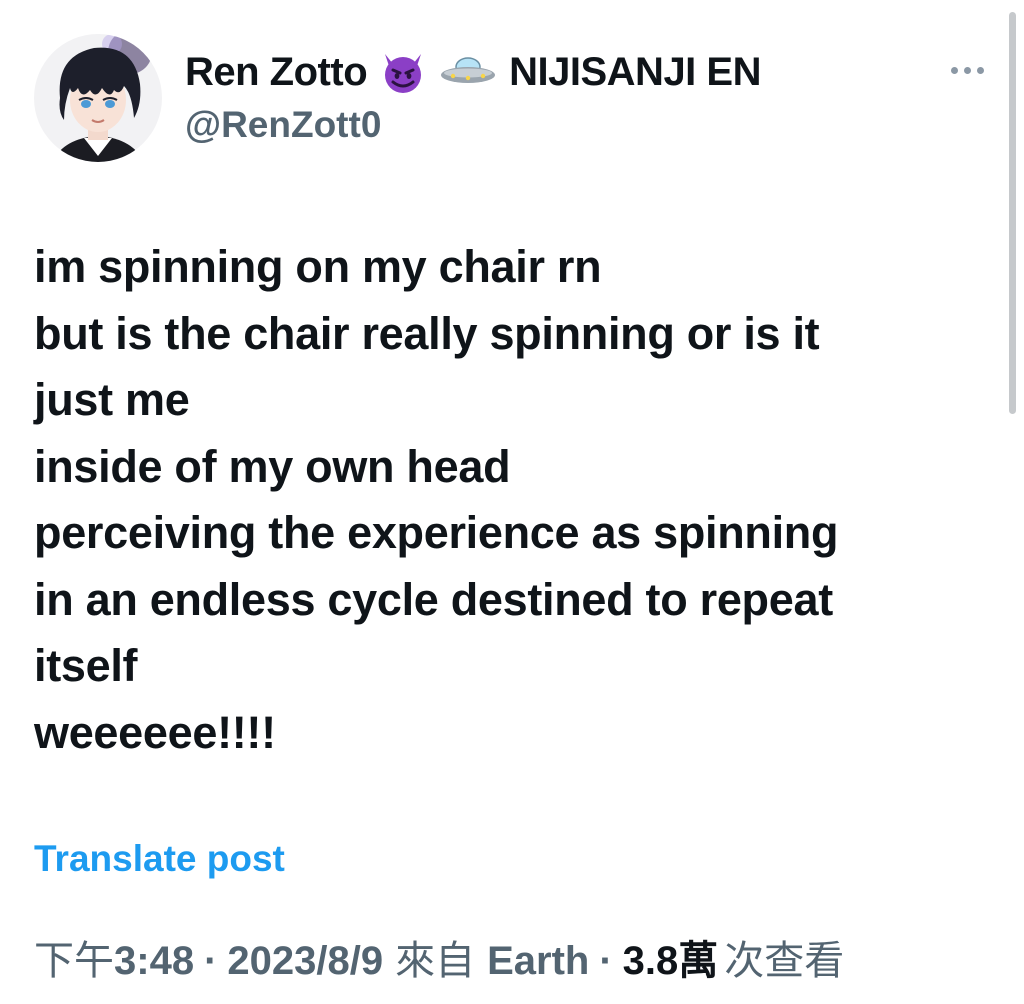 This screenshot has width=1024, height=1004. I want to click on post-line: just me, so click(112, 399).